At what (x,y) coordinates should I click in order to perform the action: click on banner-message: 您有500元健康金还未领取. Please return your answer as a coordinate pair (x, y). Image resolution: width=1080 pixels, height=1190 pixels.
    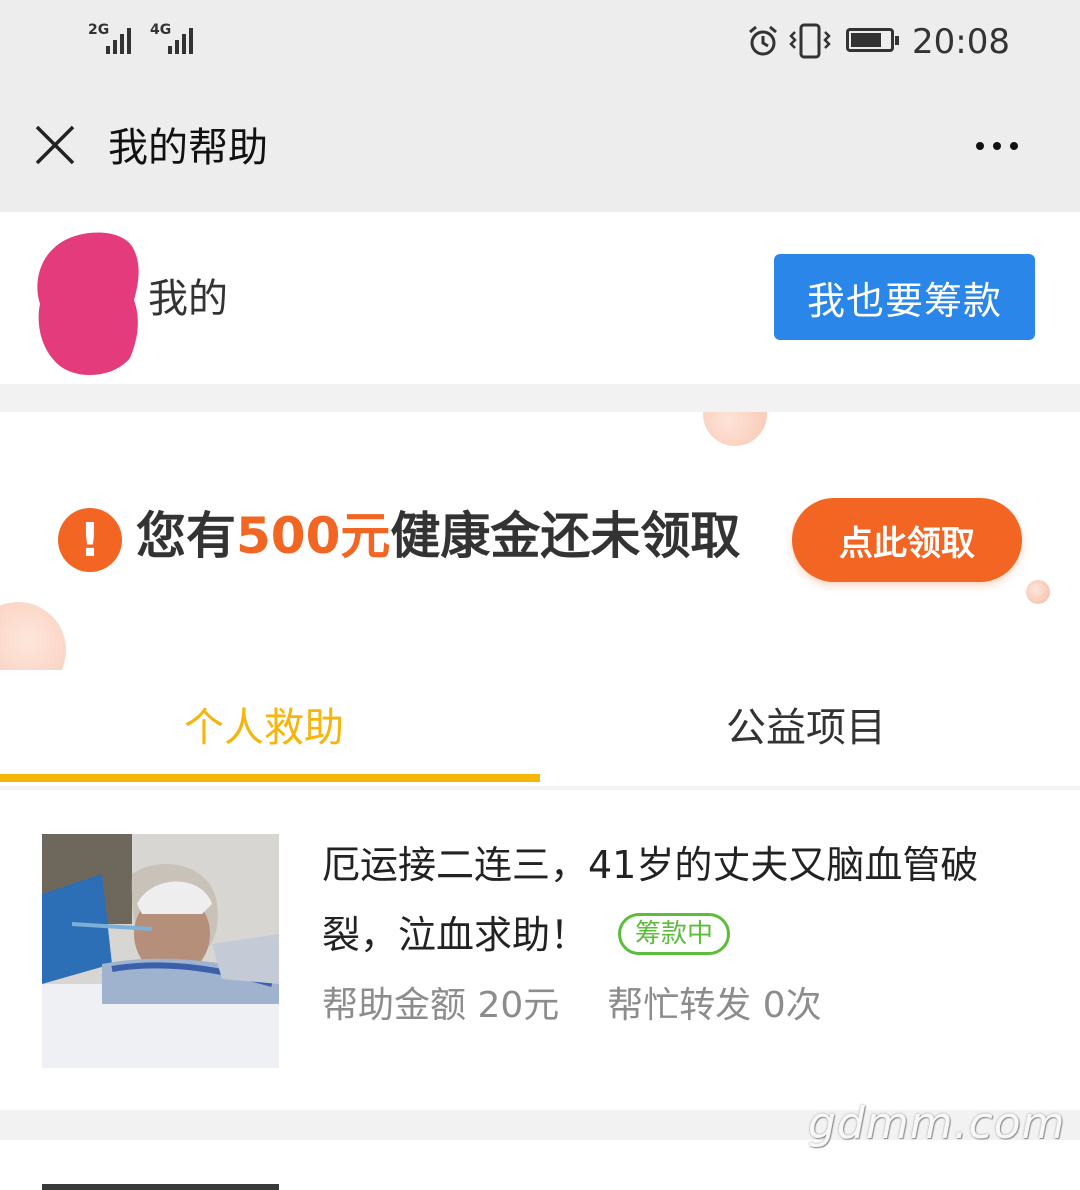
    Looking at the image, I should click on (438, 536).